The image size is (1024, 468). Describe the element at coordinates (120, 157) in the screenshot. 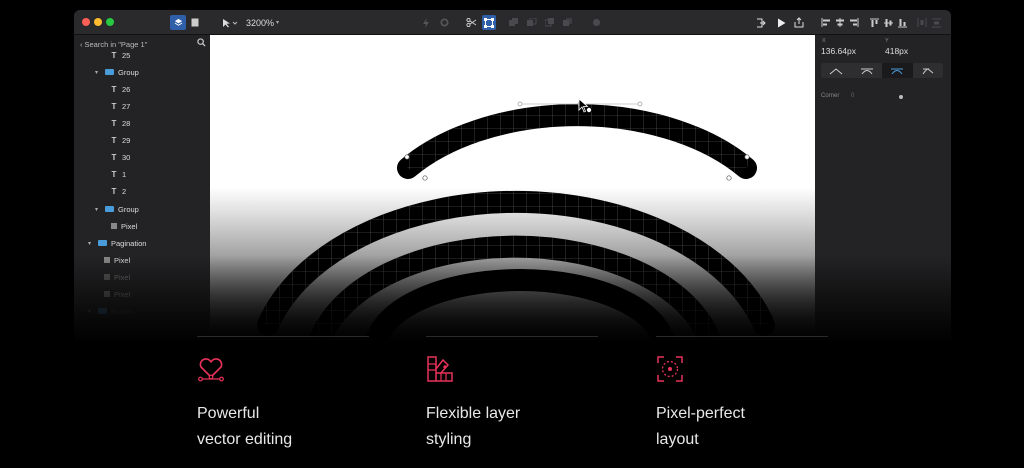

I see `layer-item: T 30` at that location.